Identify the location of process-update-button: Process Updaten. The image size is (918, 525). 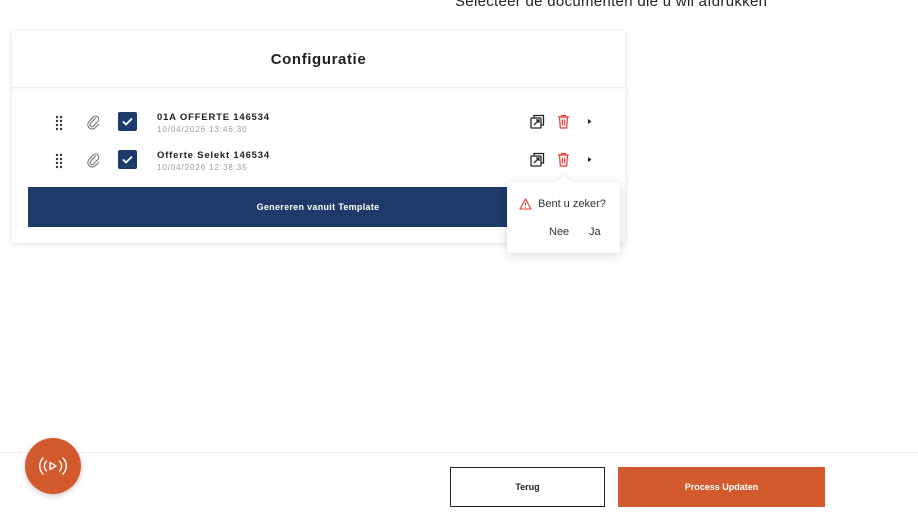
(721, 487).